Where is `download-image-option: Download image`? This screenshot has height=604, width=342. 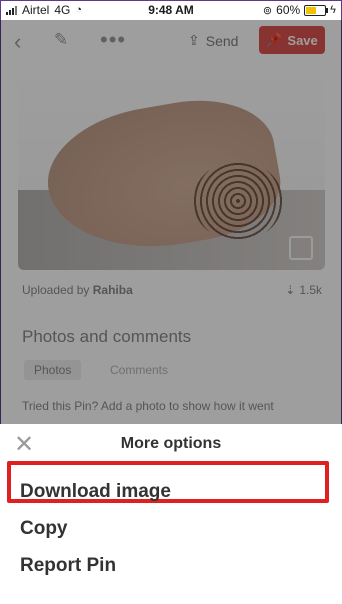 download-image-option: Download image is located at coordinates (95, 492).